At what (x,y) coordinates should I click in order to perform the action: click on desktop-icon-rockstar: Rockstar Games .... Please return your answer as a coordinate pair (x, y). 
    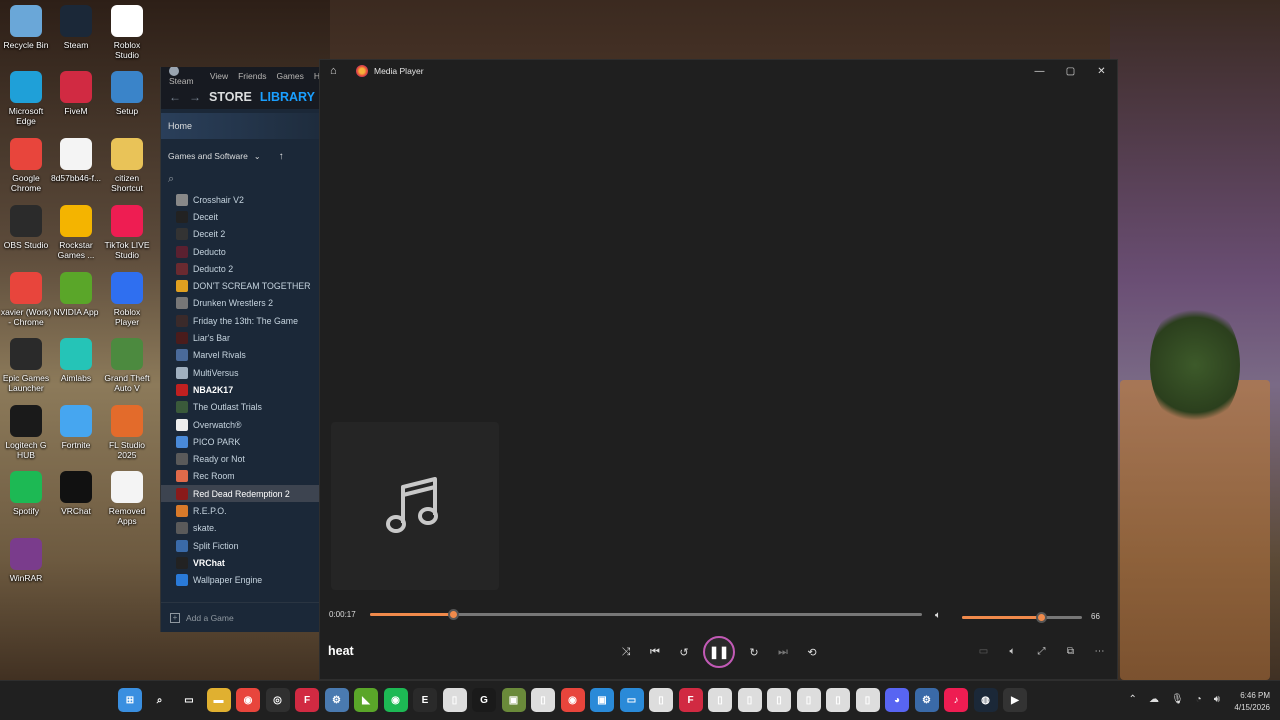
    Looking at the image, I should click on (76, 232).